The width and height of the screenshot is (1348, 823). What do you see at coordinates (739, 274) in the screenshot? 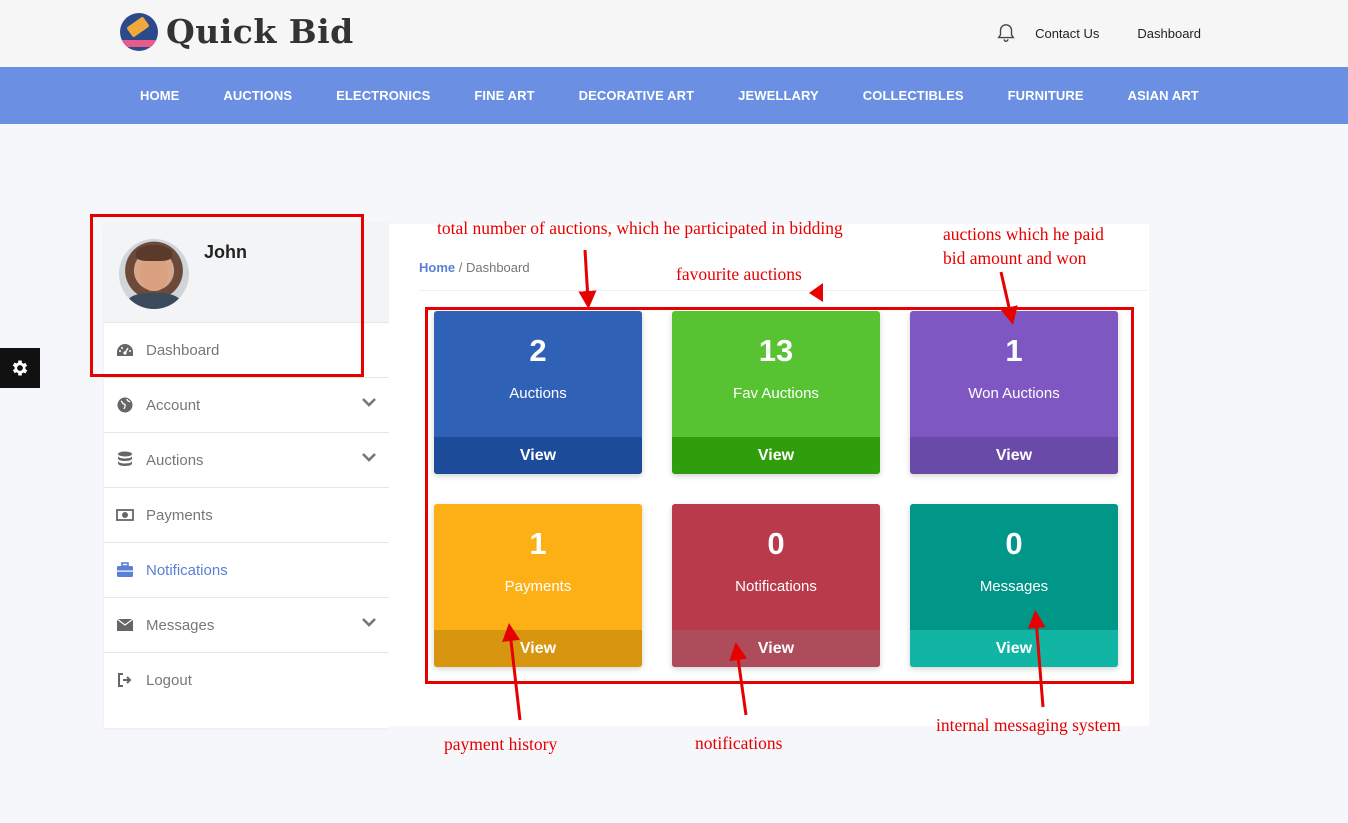
I see `annotation-favourites: favourite auctions` at bounding box center [739, 274].